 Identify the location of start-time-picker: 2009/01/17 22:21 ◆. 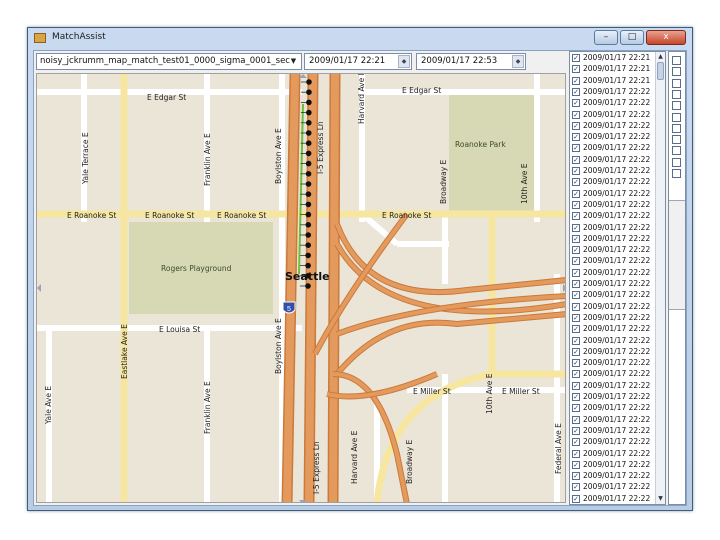
(358, 61).